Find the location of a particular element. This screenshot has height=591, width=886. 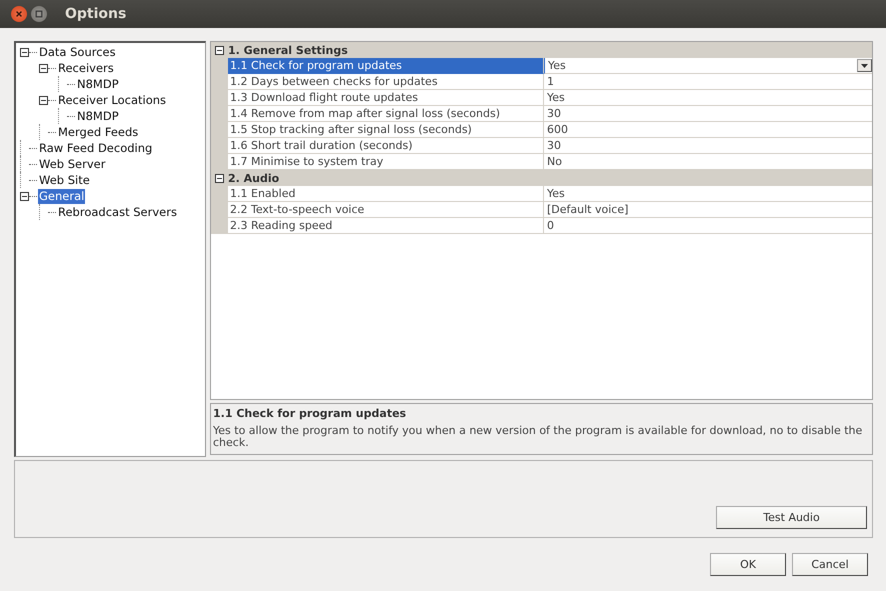

property-name: 1.6 Short trail duration (seconds) is located at coordinates (386, 146).